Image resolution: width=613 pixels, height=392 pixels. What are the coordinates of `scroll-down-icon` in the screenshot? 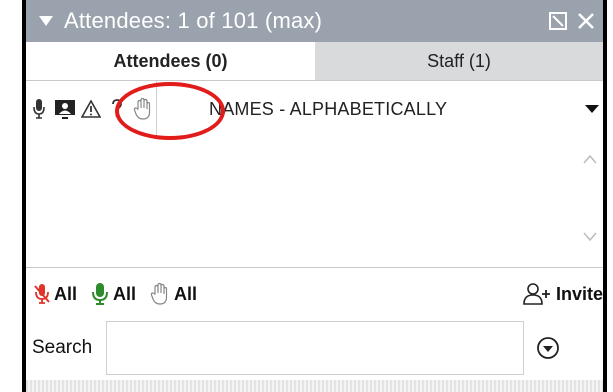 It's located at (590, 238).